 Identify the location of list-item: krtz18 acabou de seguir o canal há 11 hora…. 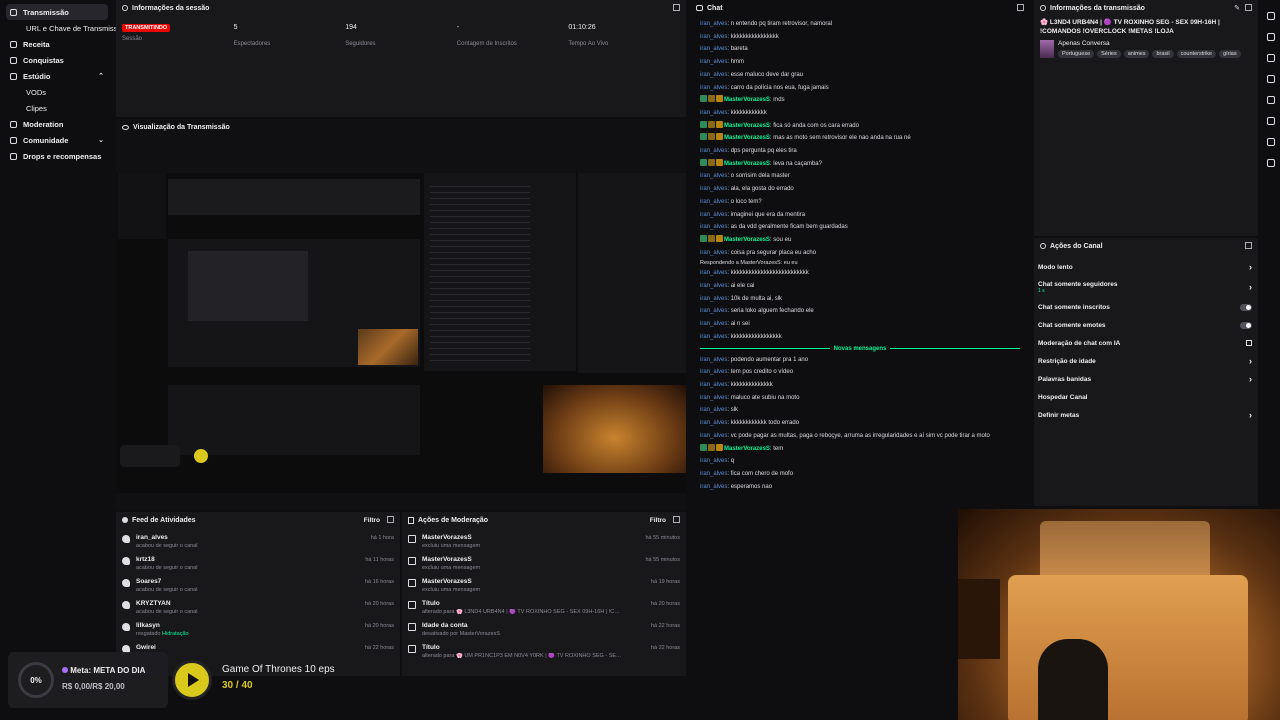
(258, 565).